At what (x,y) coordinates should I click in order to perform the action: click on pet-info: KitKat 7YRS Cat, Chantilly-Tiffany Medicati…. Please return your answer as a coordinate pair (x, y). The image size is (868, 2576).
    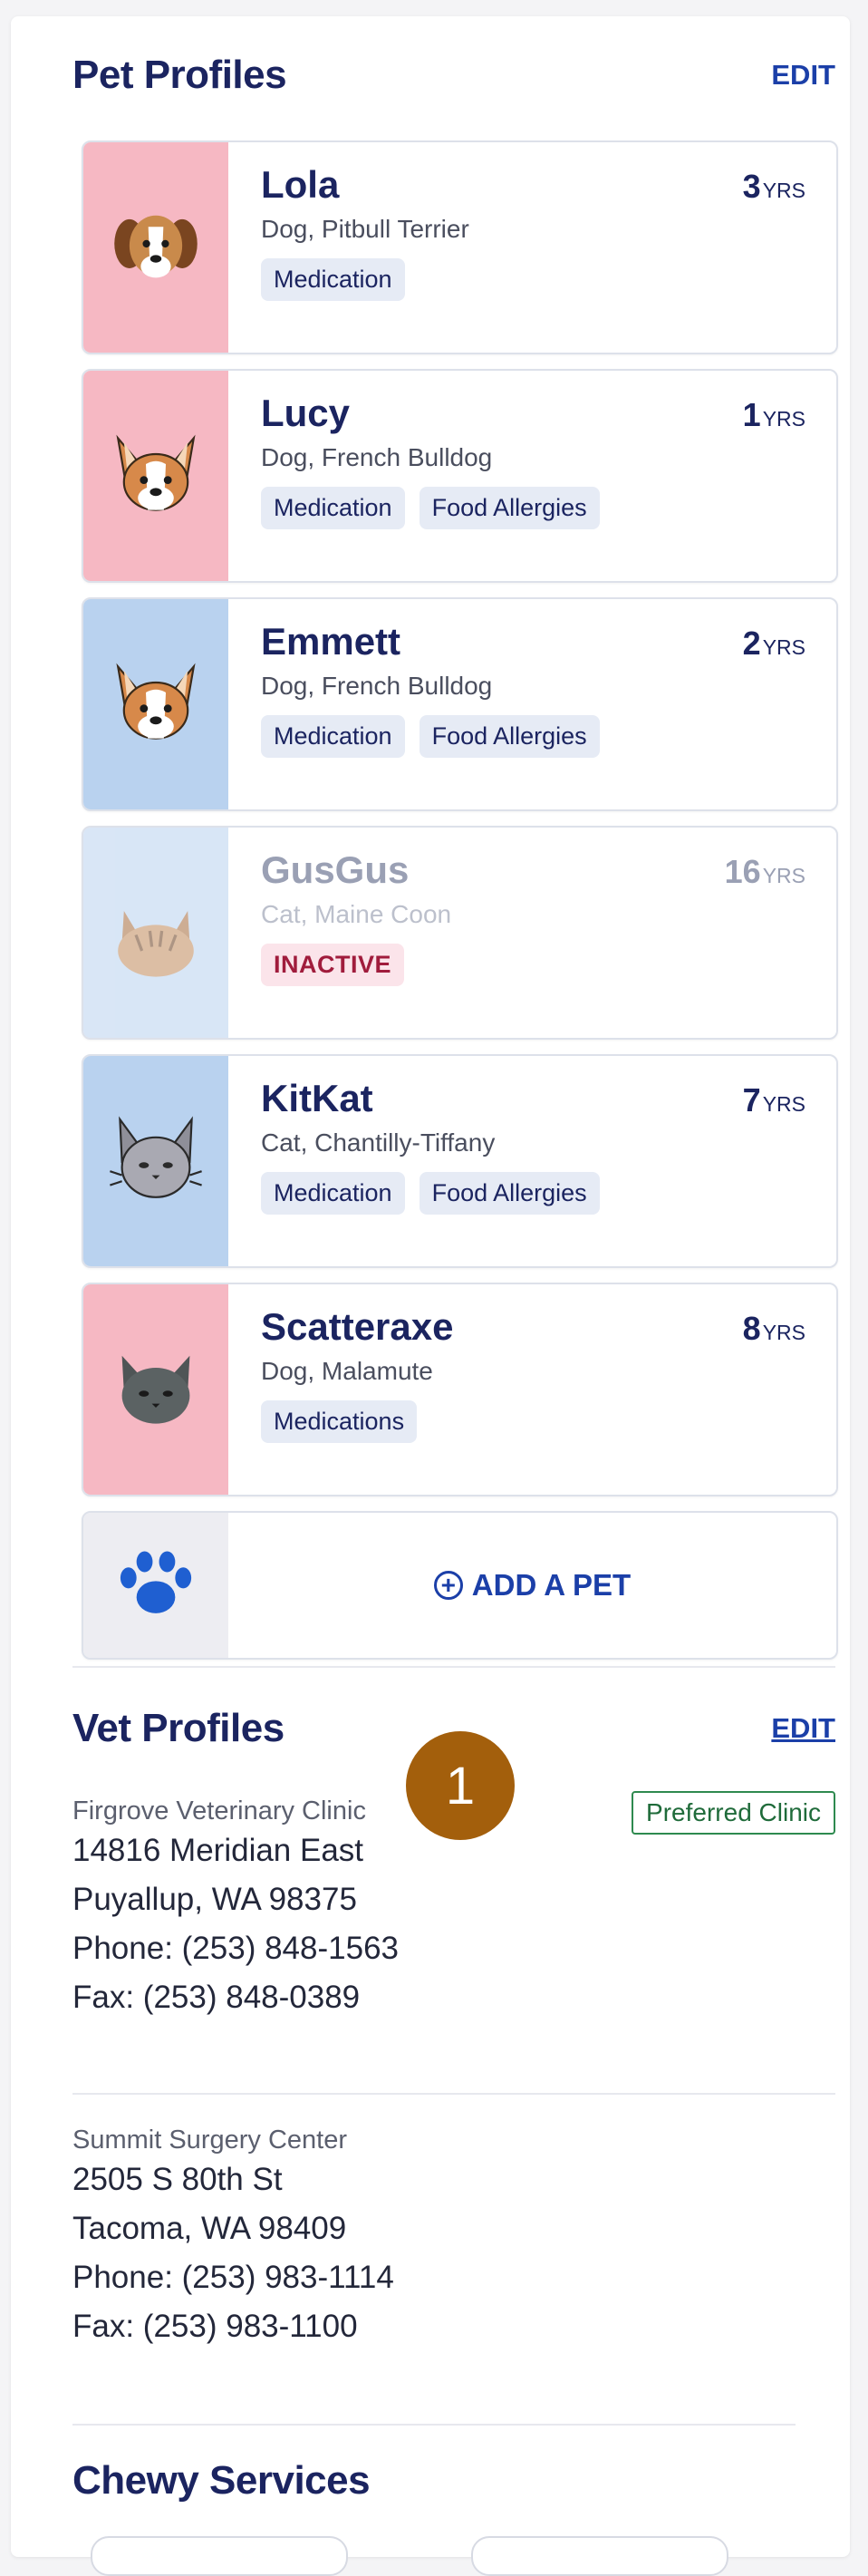
    Looking at the image, I should click on (532, 1161).